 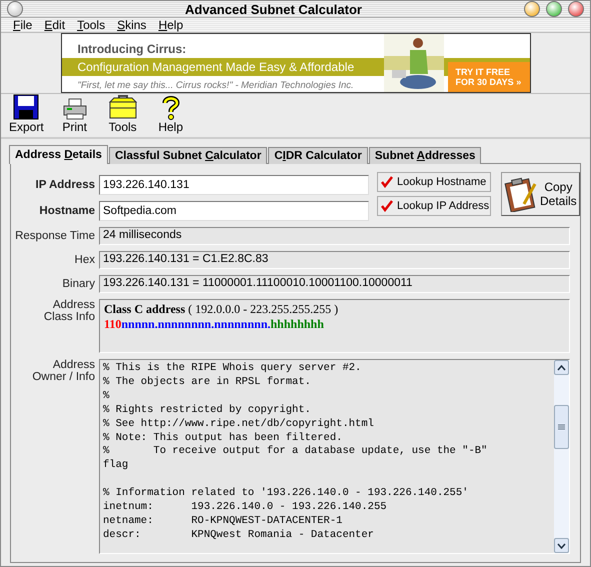 What do you see at coordinates (576, 9) in the screenshot?
I see `close-button` at bounding box center [576, 9].